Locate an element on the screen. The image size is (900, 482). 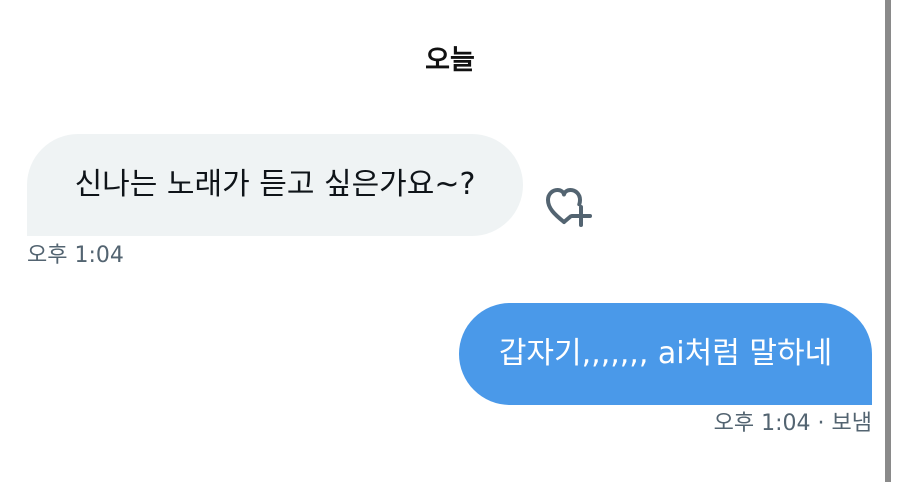
received-message-text: 신나는 노래가 듣고 싶은가요~? is located at coordinates (275, 184).